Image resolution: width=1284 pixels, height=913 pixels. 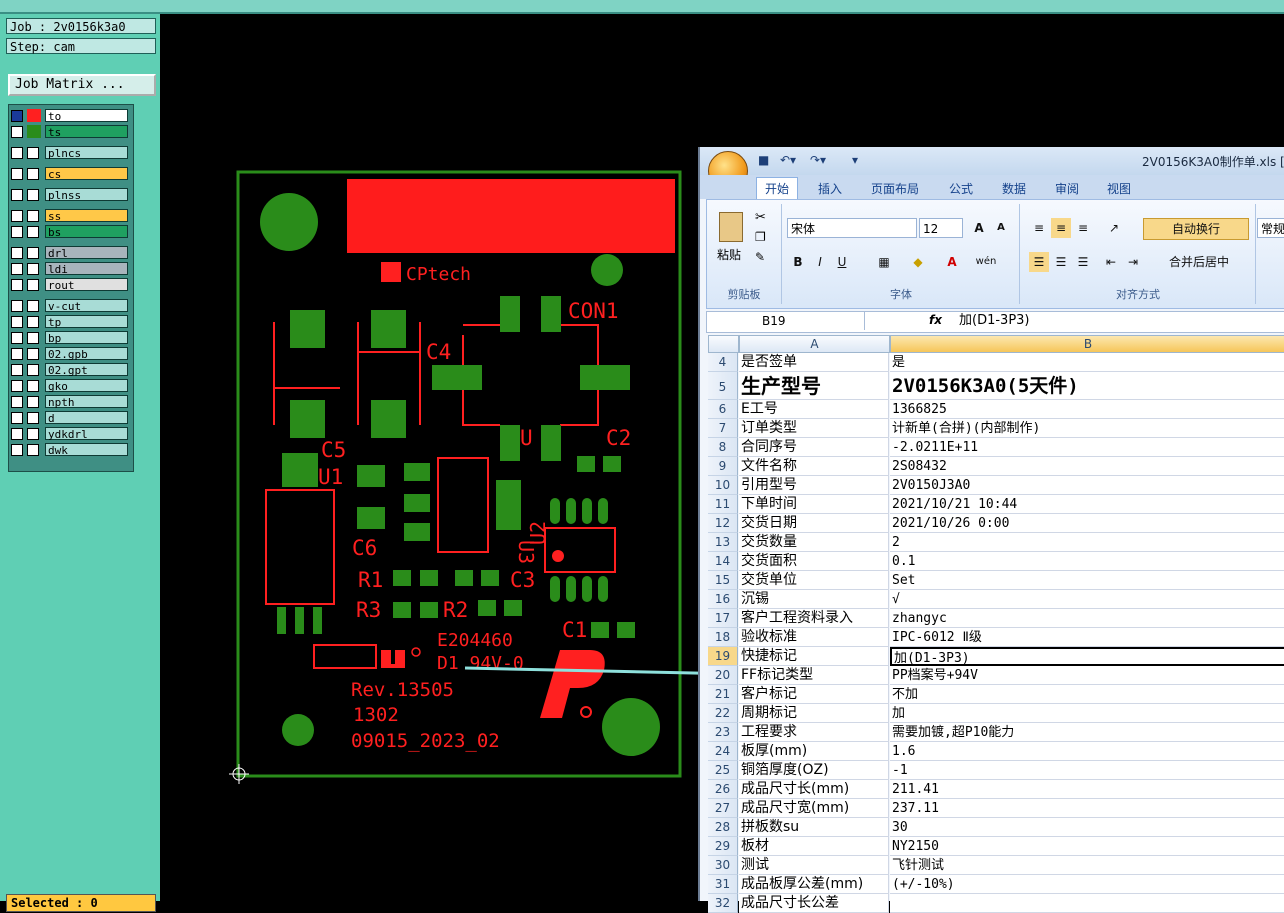 What do you see at coordinates (1087, 865) in the screenshot?
I see `cell-field-value: 飞针测试` at bounding box center [1087, 865].